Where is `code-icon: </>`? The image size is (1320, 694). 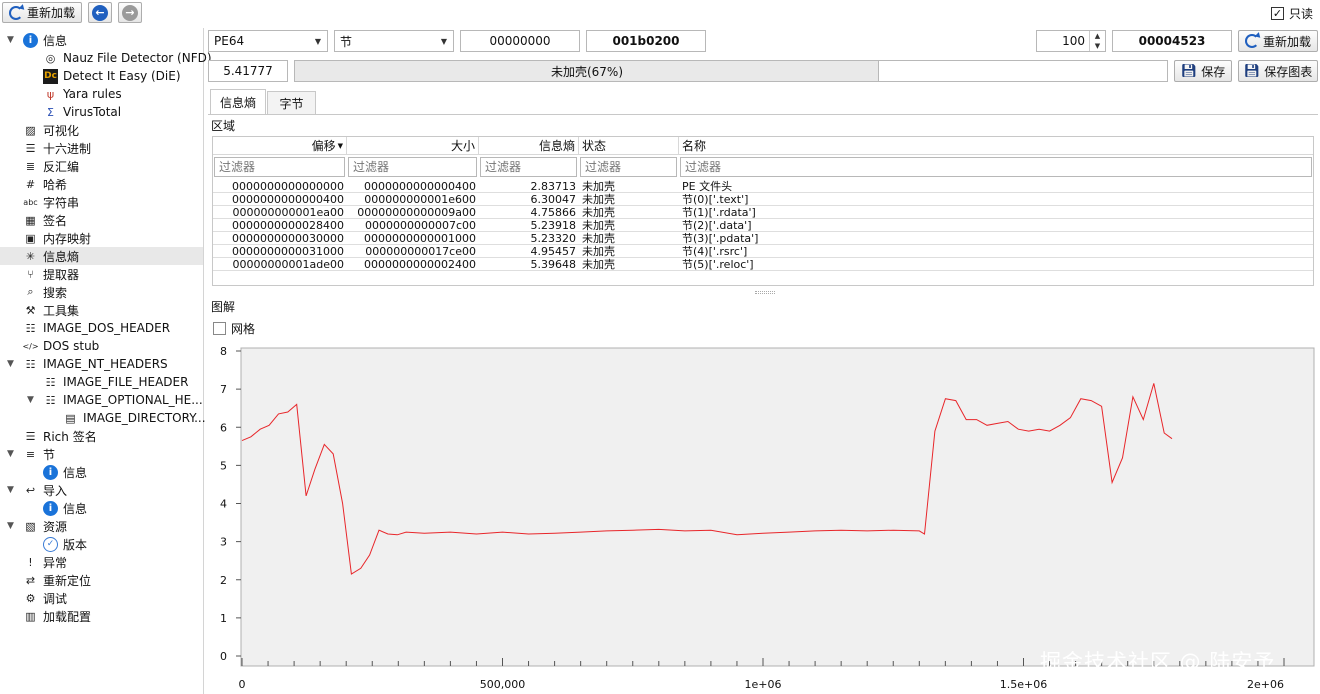 code-icon: </> is located at coordinates (30, 346).